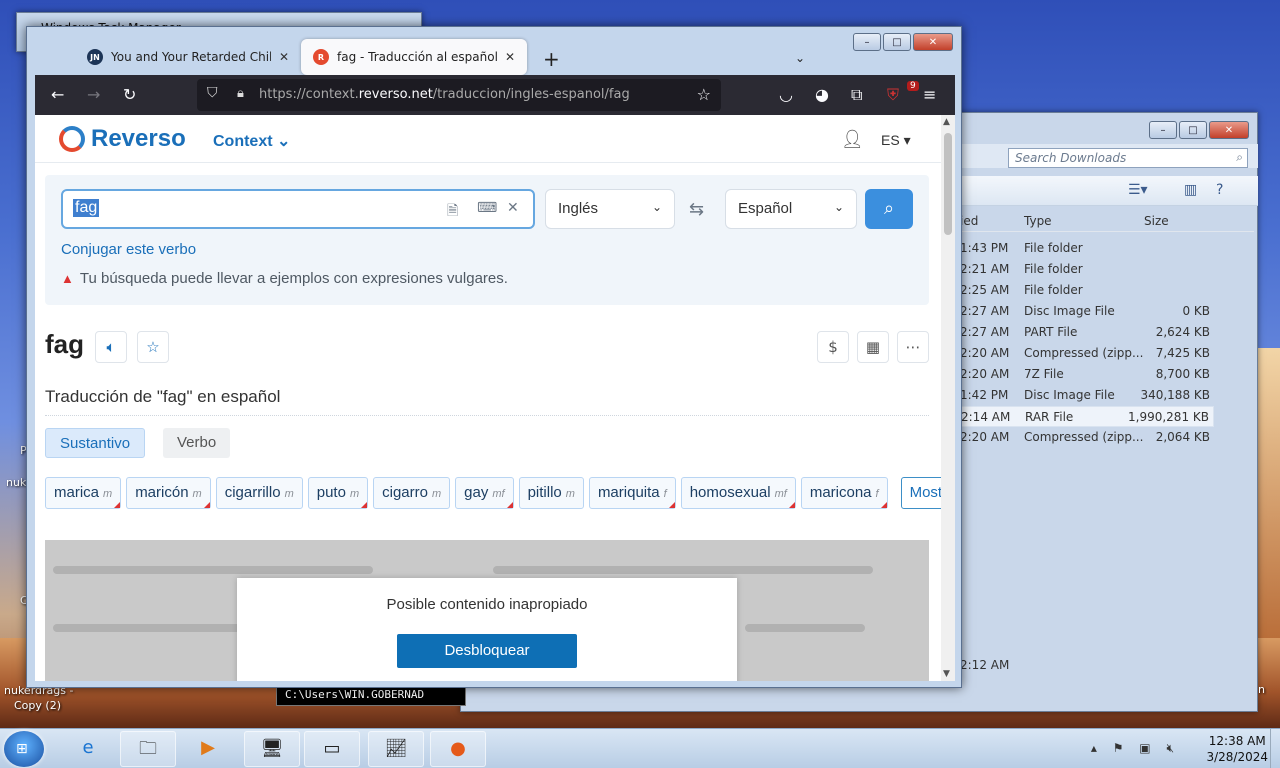  Describe the element at coordinates (188, 57) in the screenshot. I see `tab-retarded-child: JN You and Your Retarded Child: A ✕` at that location.